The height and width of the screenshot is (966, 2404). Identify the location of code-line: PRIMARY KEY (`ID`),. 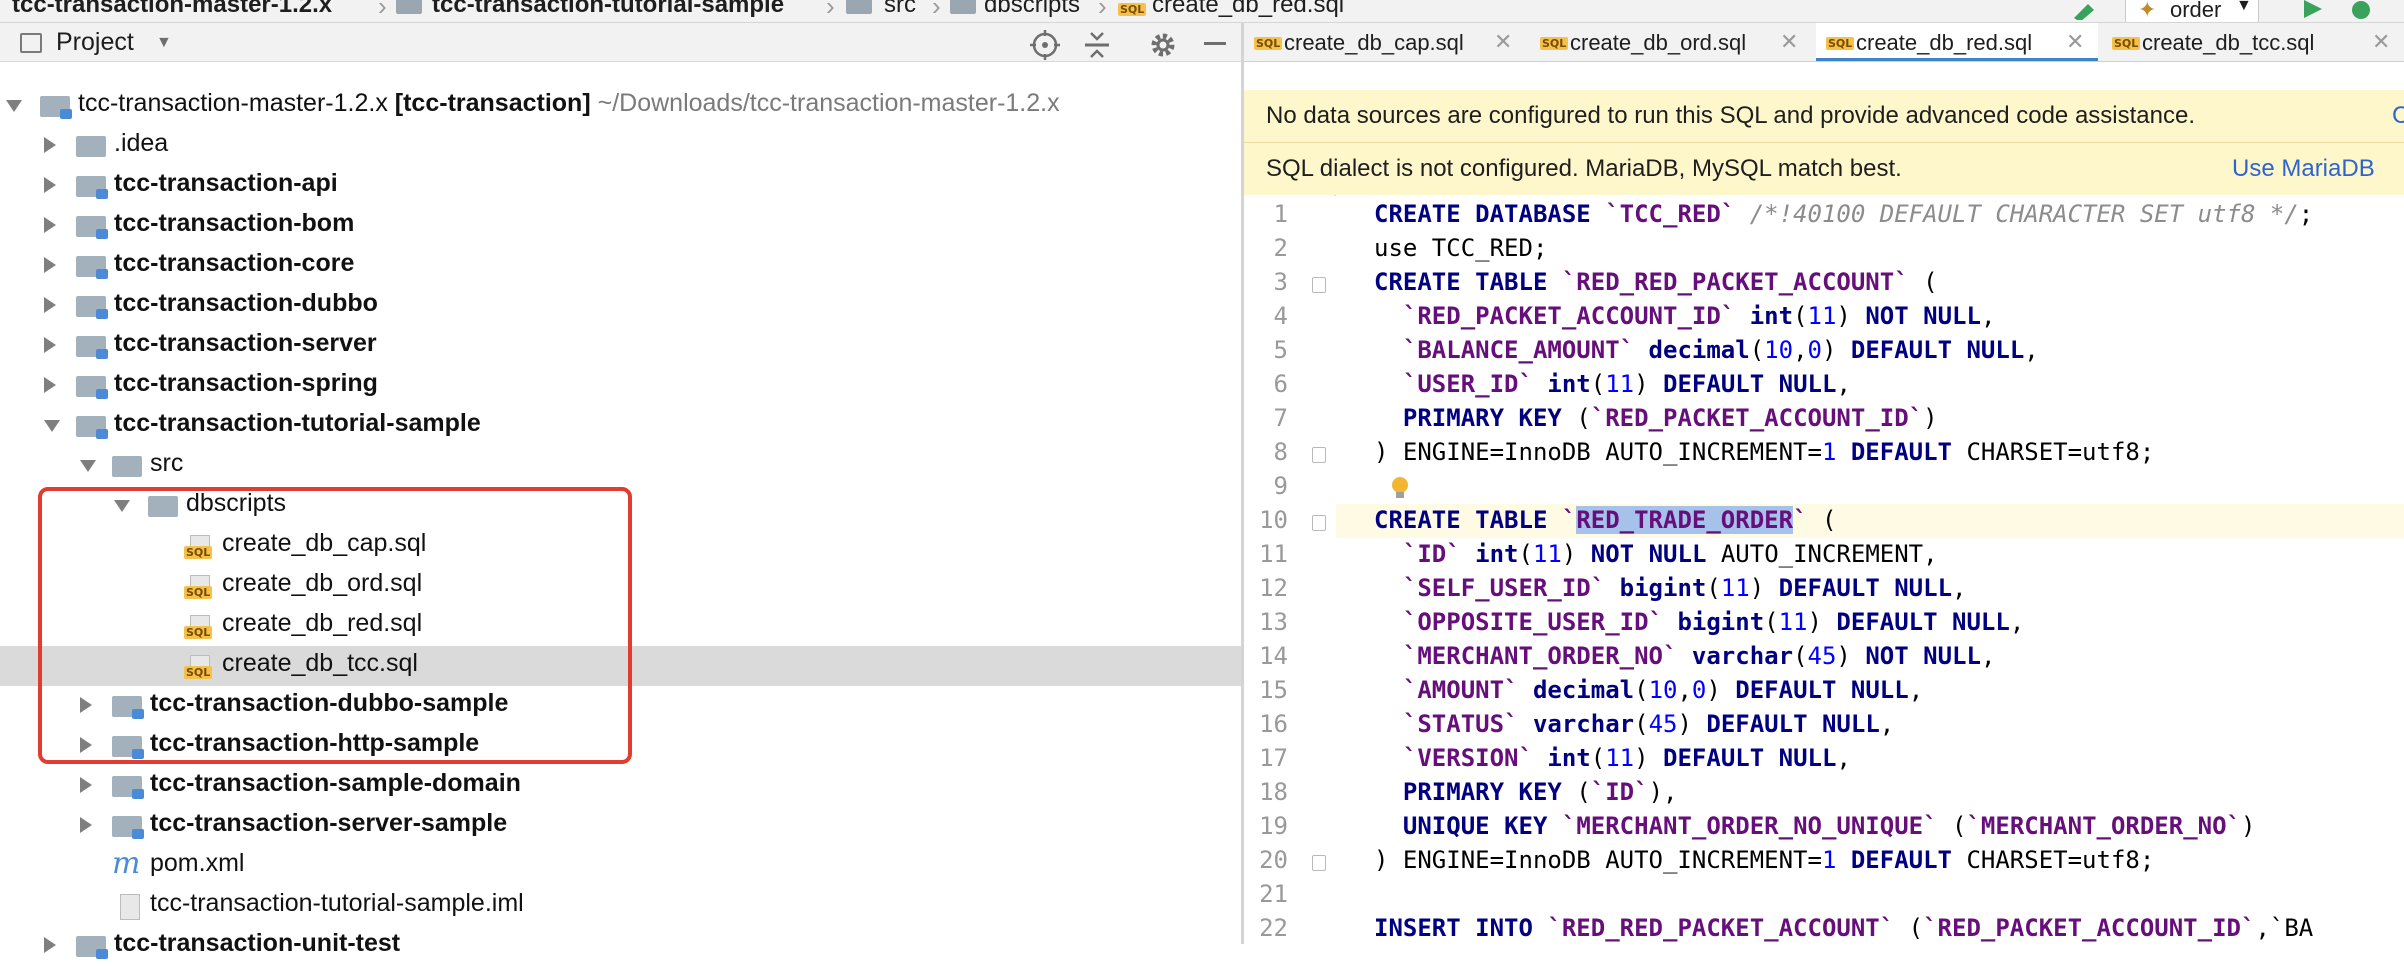
(1526, 795).